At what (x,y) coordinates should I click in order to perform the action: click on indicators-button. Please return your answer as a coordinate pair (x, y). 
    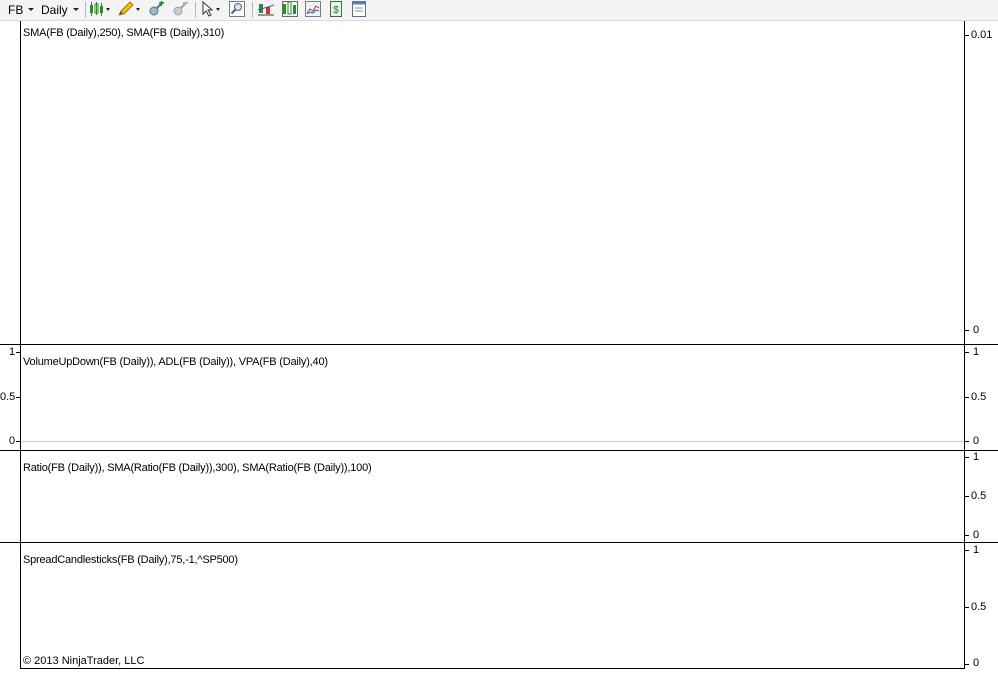
    Looking at the image, I should click on (266, 9).